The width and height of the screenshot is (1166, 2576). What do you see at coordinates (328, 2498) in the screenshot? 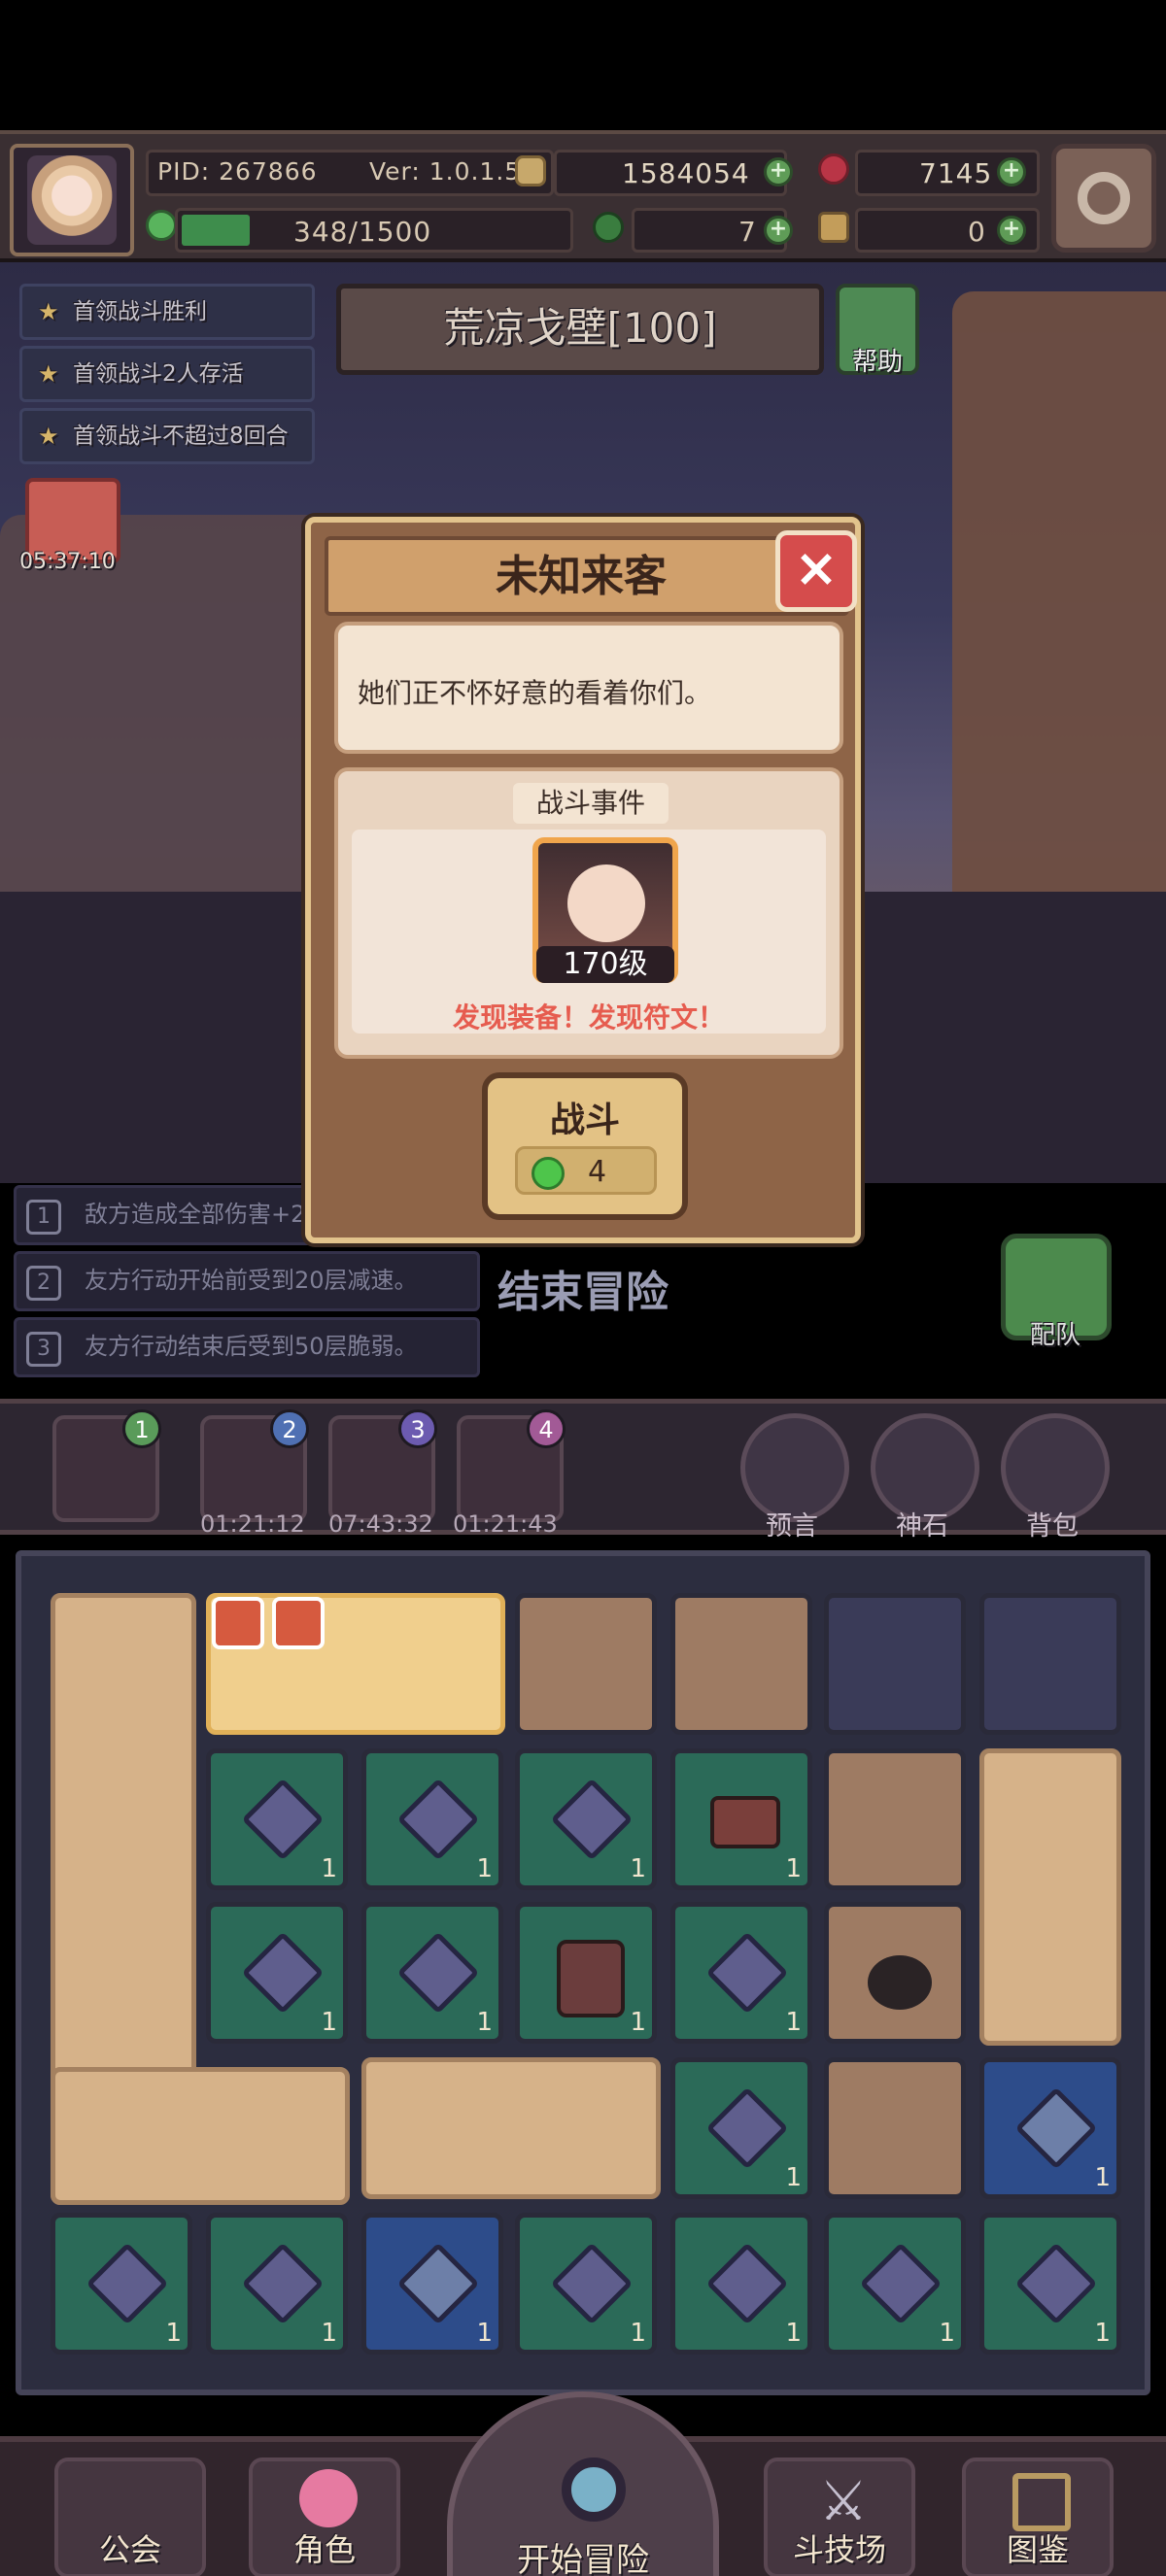
I see `role-icon` at bounding box center [328, 2498].